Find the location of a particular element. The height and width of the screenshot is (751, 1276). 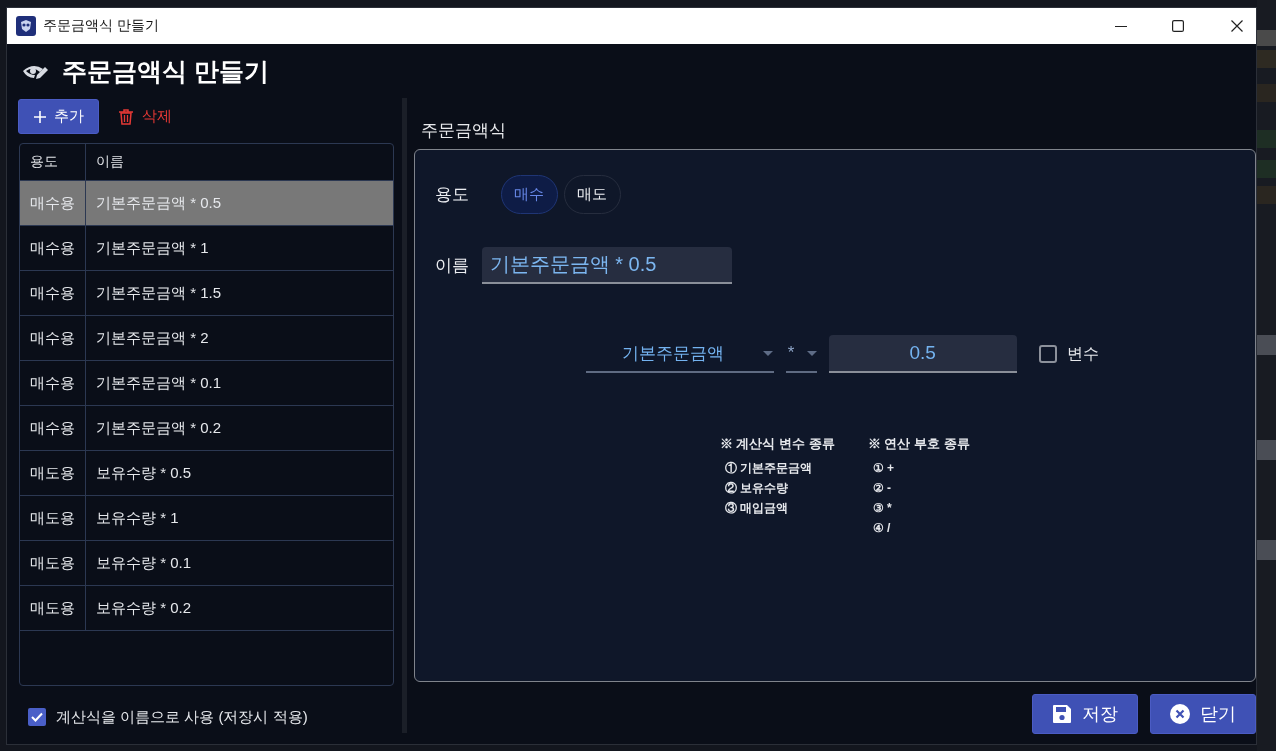

add-button: 추가 is located at coordinates (58, 116).